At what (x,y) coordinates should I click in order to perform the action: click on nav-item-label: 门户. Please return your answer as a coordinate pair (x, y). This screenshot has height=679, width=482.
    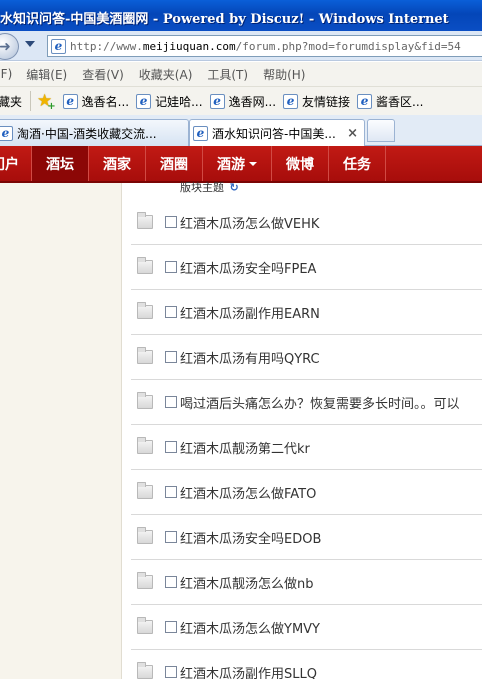
    Looking at the image, I should click on (9, 164).